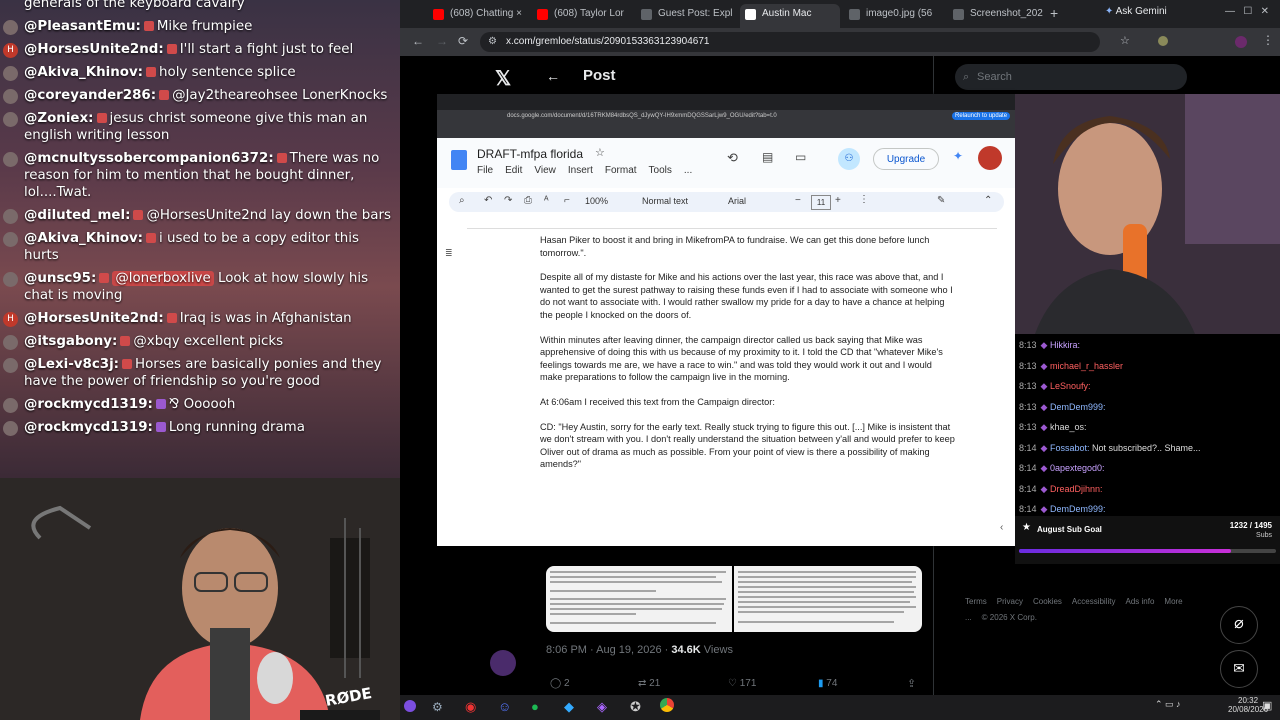  Describe the element at coordinates (1241, 42) in the screenshot. I see `profile-avatar` at that location.